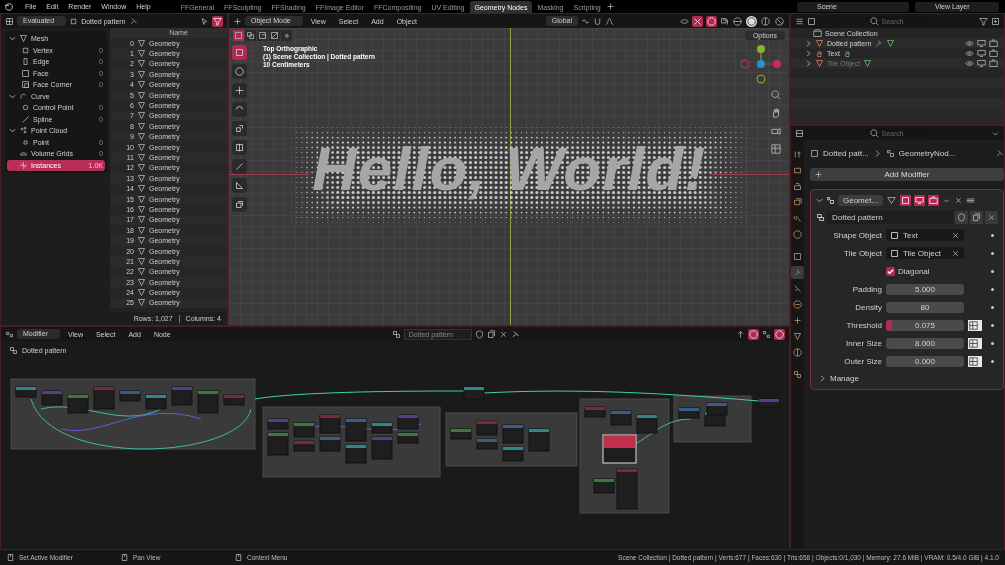  What do you see at coordinates (866, 289) in the screenshot?
I see `input-label: Padding` at bounding box center [866, 289].